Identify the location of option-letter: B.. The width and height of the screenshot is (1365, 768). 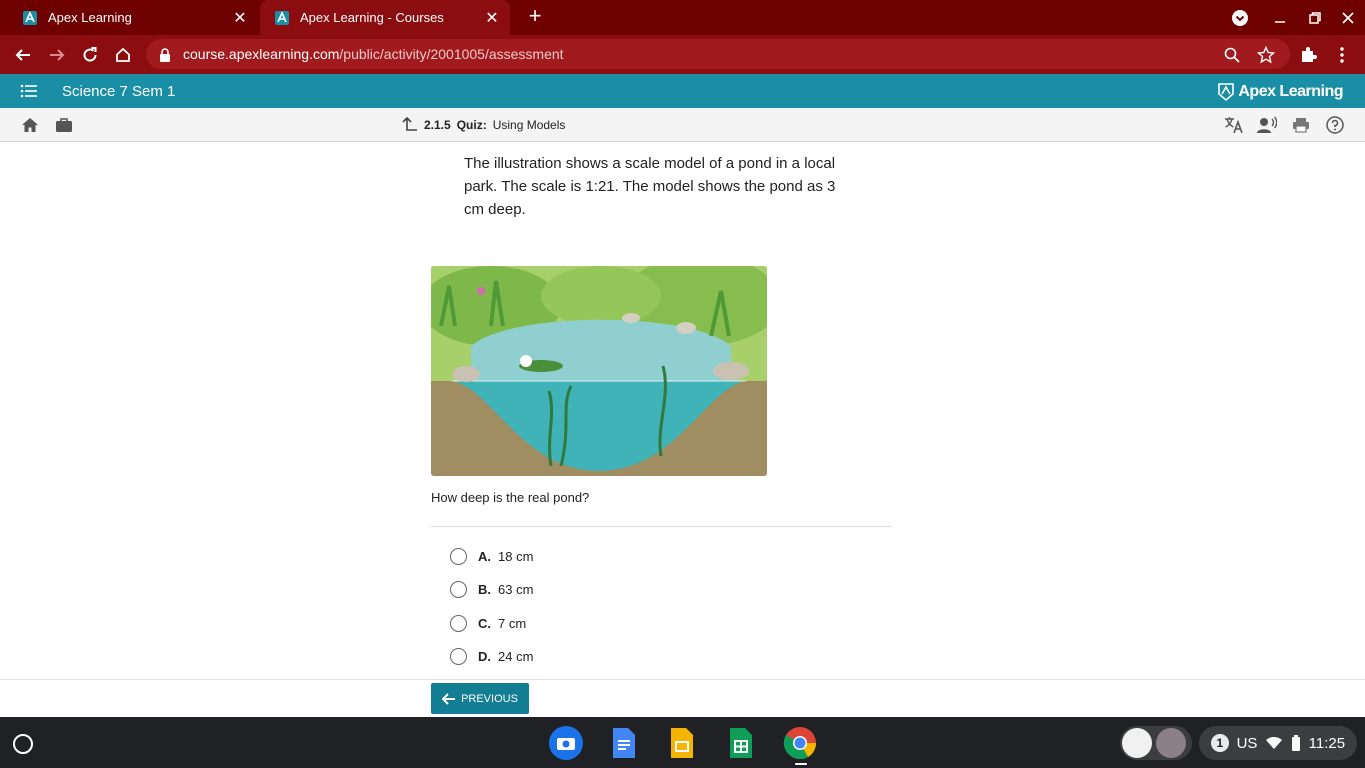
(484, 589).